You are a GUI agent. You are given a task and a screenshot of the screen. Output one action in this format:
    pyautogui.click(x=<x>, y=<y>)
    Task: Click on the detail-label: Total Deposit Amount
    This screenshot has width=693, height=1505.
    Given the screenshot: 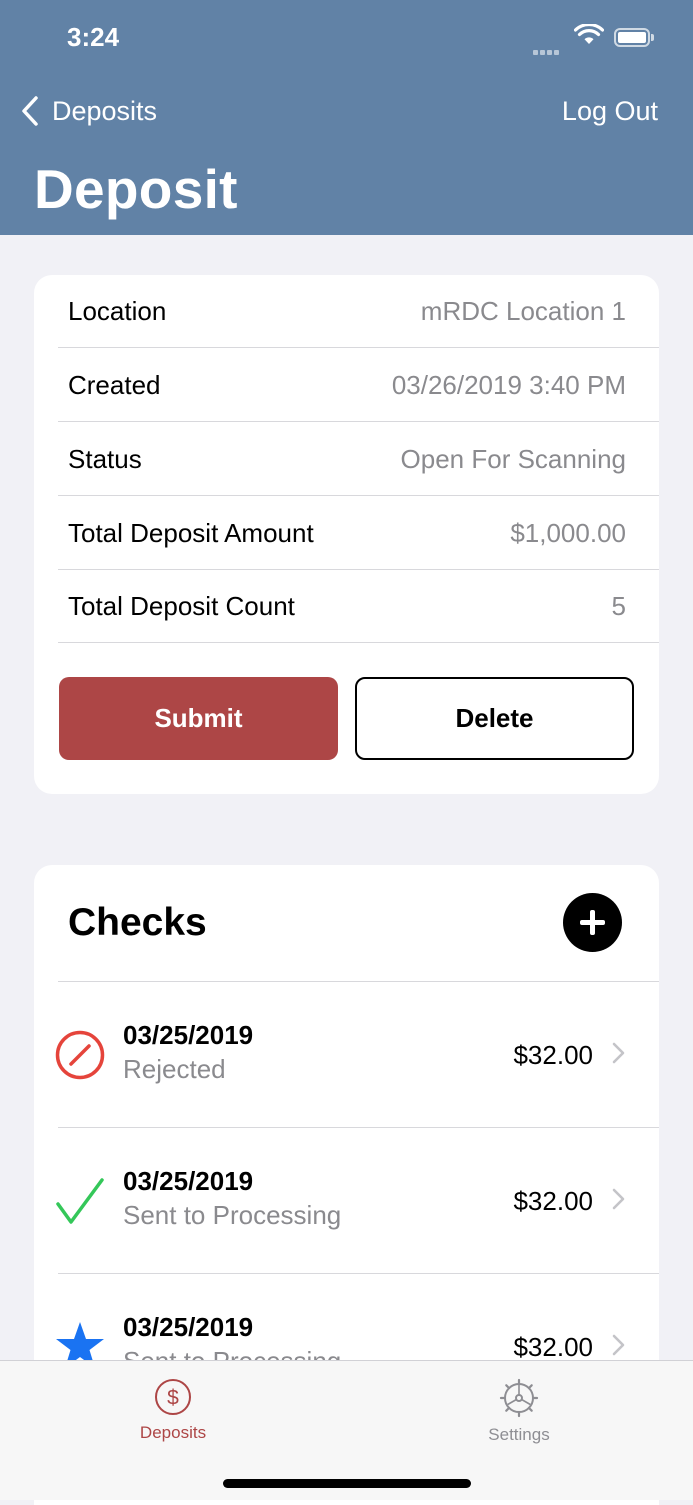 What is the action you would take?
    pyautogui.click(x=191, y=532)
    